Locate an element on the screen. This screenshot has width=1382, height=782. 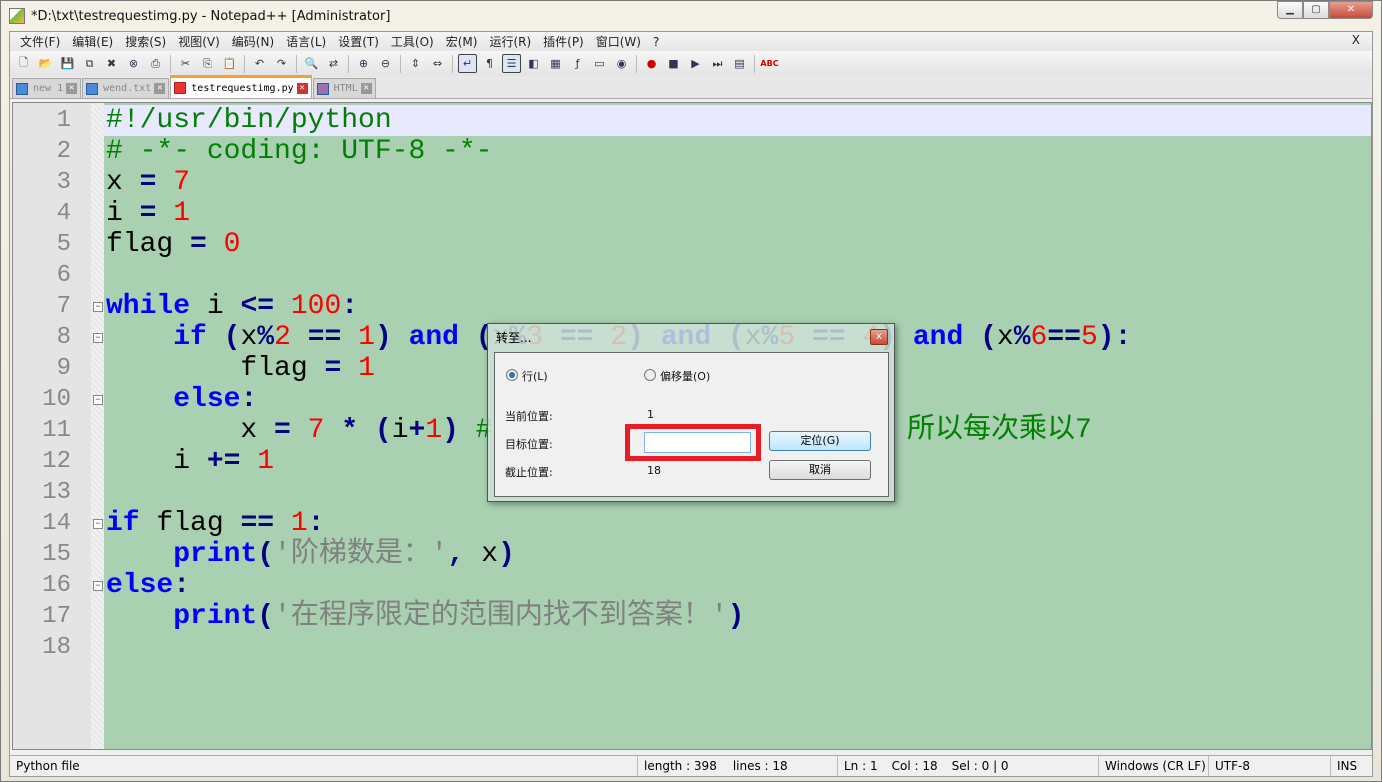
code-text: if flag == 1: is located at coordinates (737, 523).